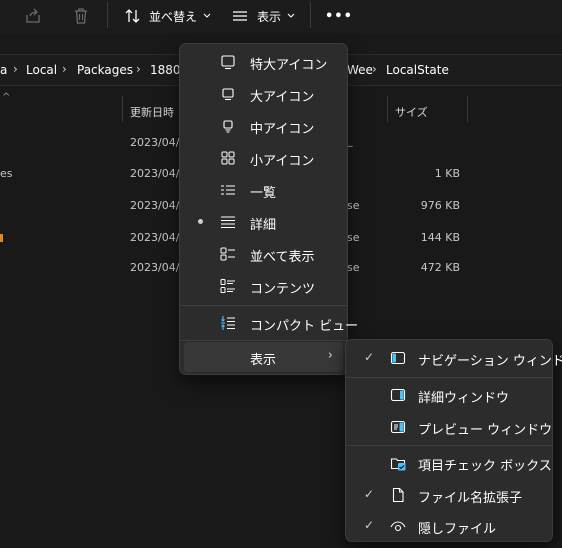  Describe the element at coordinates (464, 398) in the screenshot. I see `submenu-item-label: 詳細ウィンドウ` at that location.